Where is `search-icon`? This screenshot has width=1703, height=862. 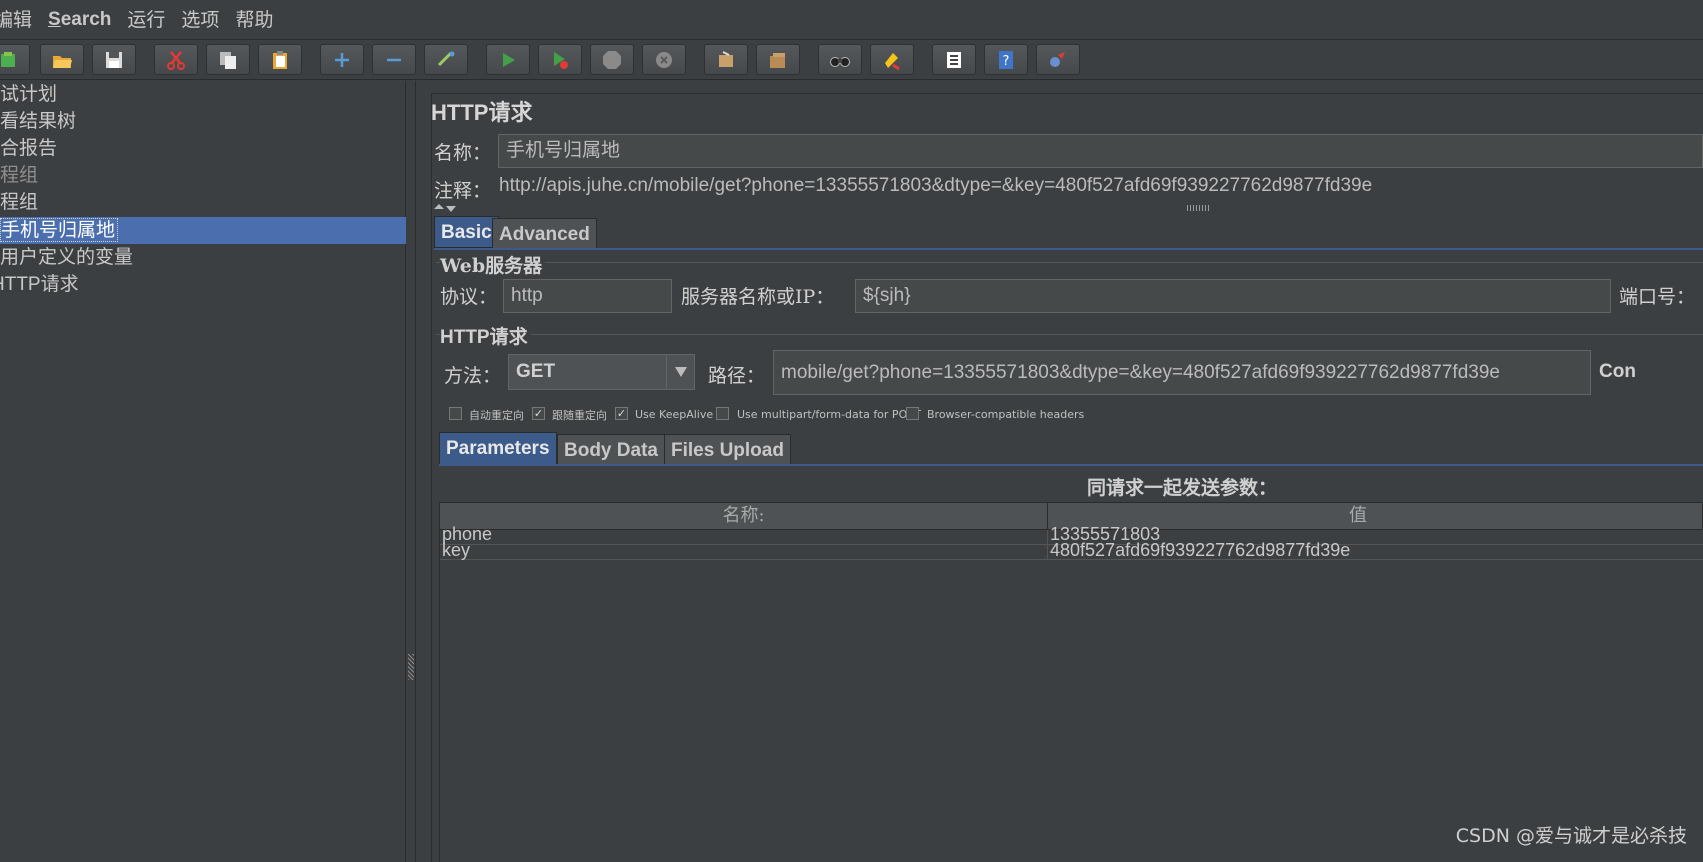 search-icon is located at coordinates (840, 61).